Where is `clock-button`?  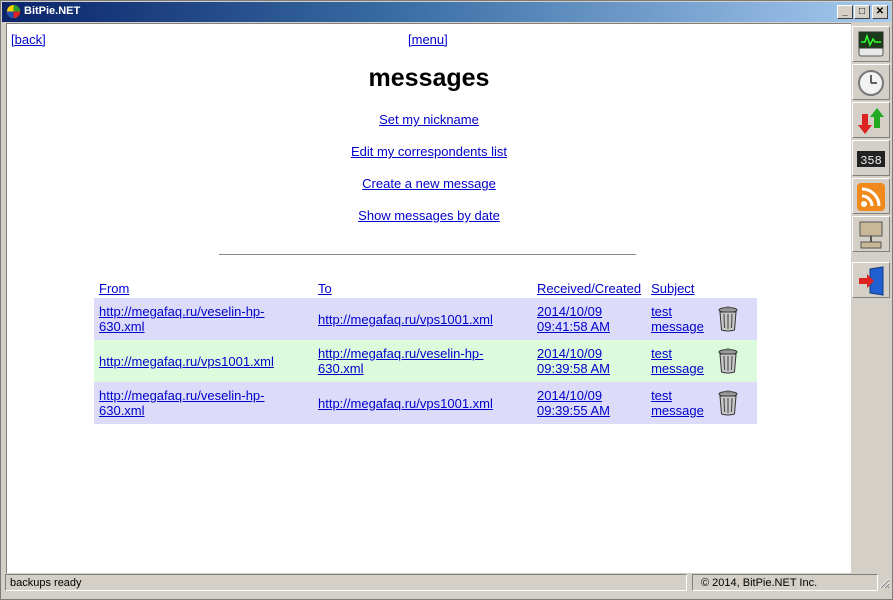 clock-button is located at coordinates (871, 82).